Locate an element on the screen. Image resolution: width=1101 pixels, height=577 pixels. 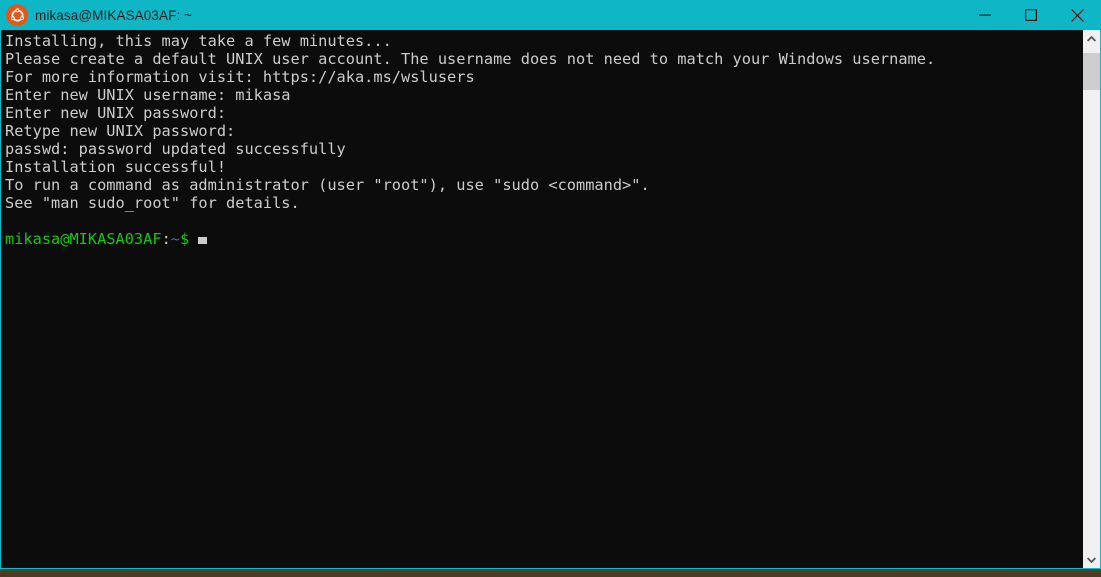
window-title: mikasa@MIKASA03AF: ~ is located at coordinates (114, 15).